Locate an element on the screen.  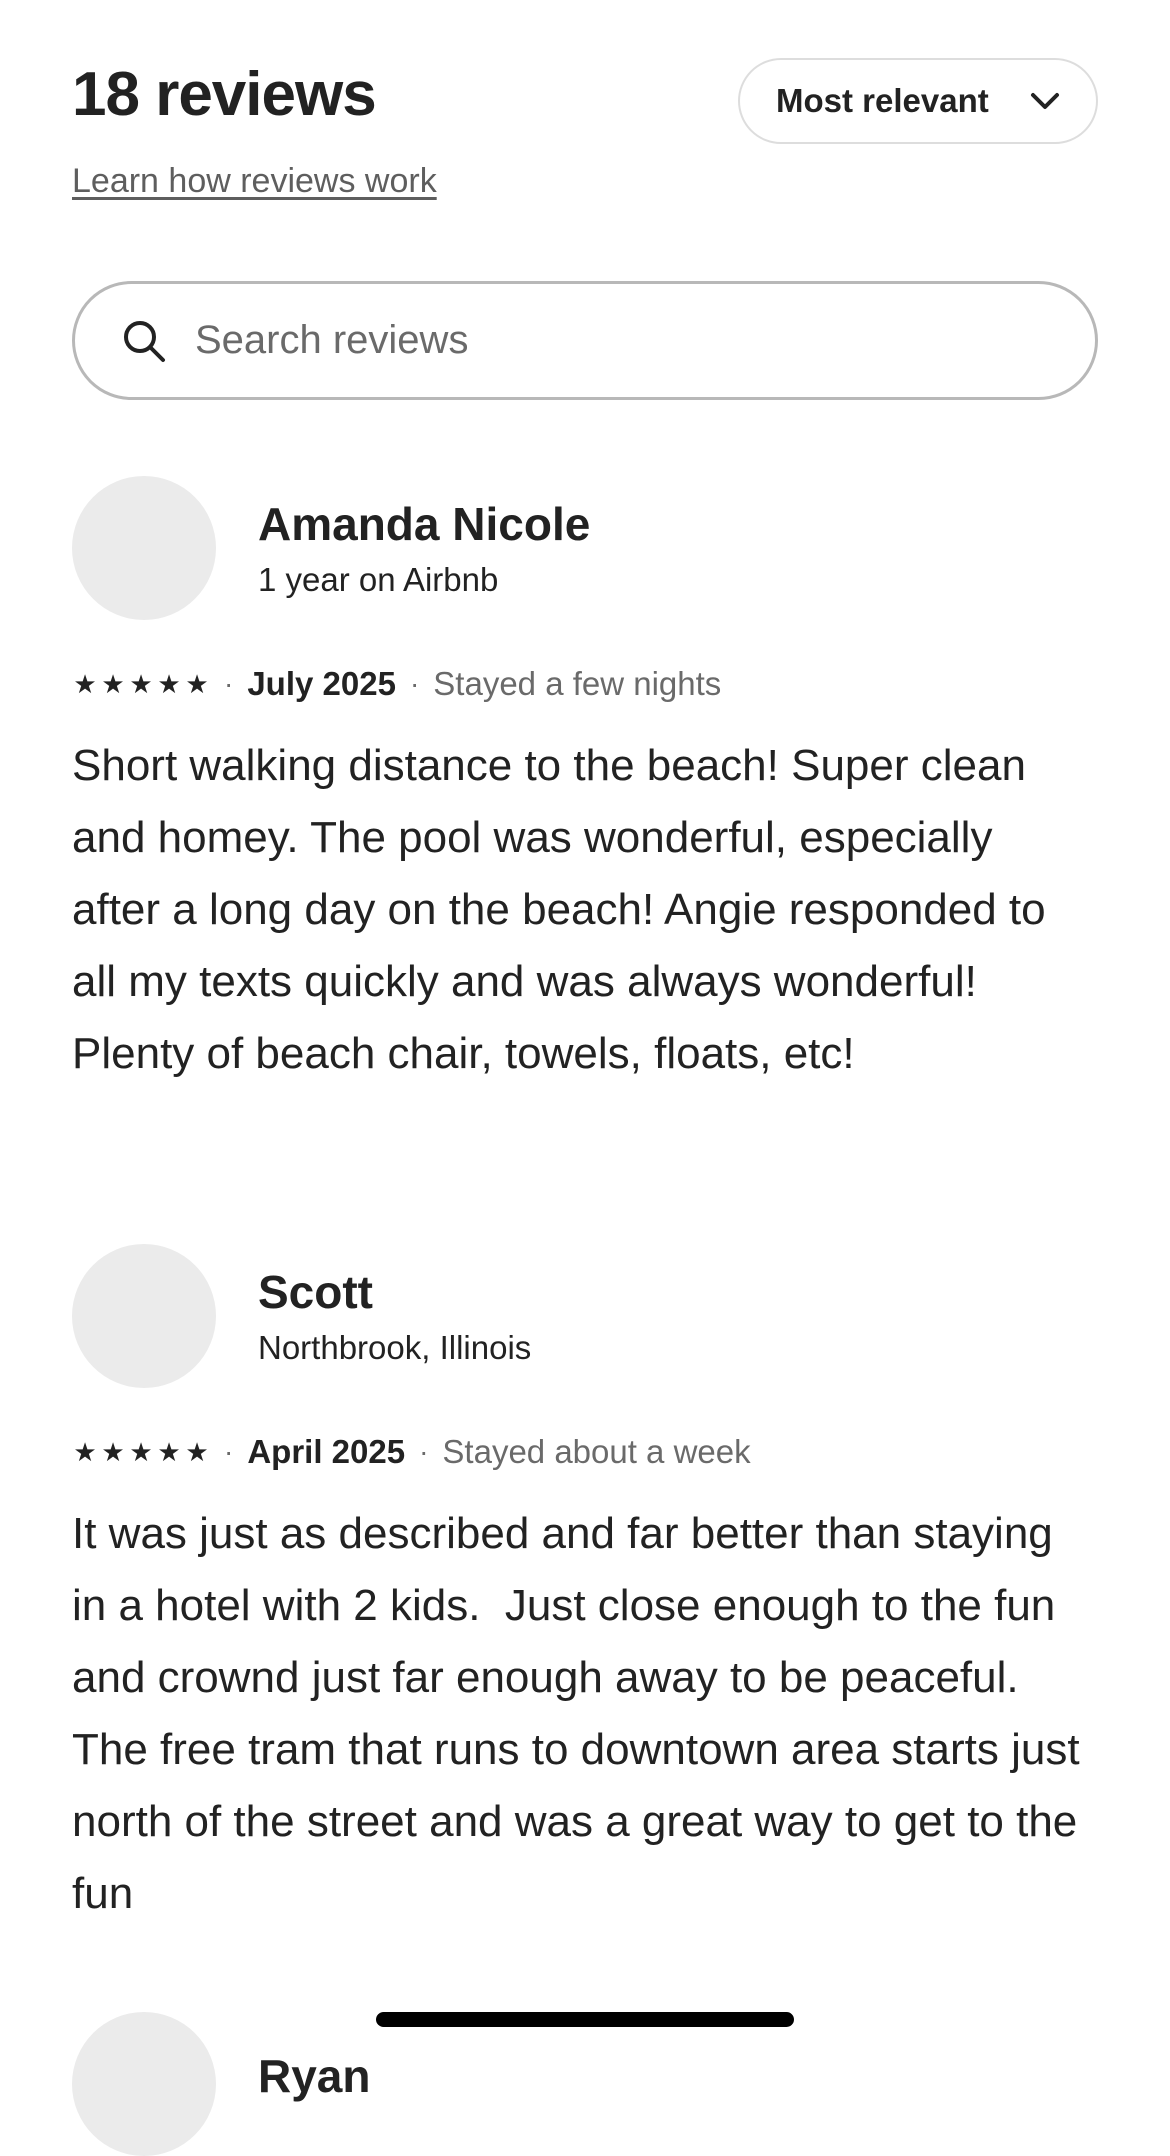
reviewer-header: Amanda Nicole 1 year on Airbnb is located at coordinates (587, 548).